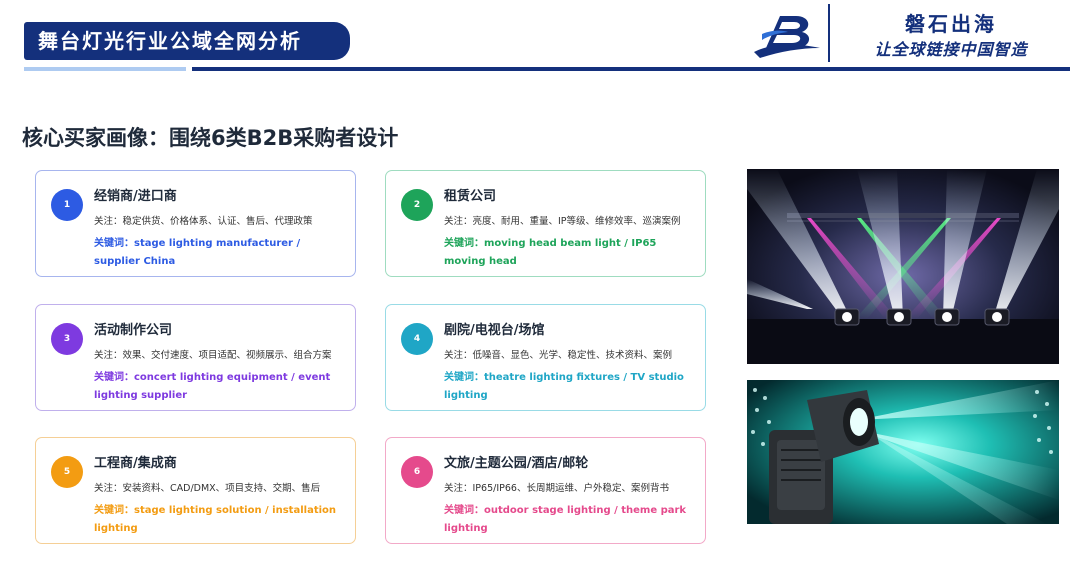 The height and width of the screenshot is (562, 1080). What do you see at coordinates (67, 472) in the screenshot?
I see `card-number-badge: 5` at bounding box center [67, 472].